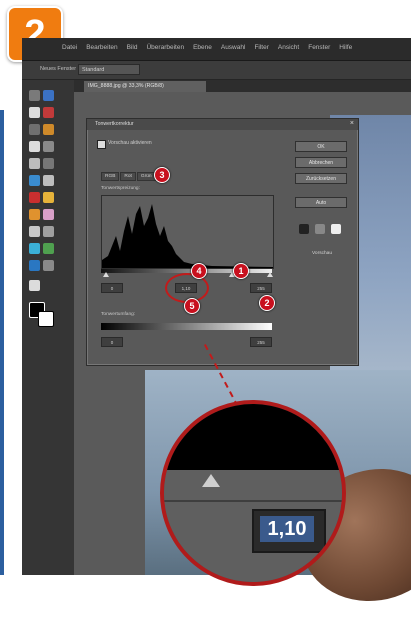  I want to click on close-icon: ×, so click(352, 123).